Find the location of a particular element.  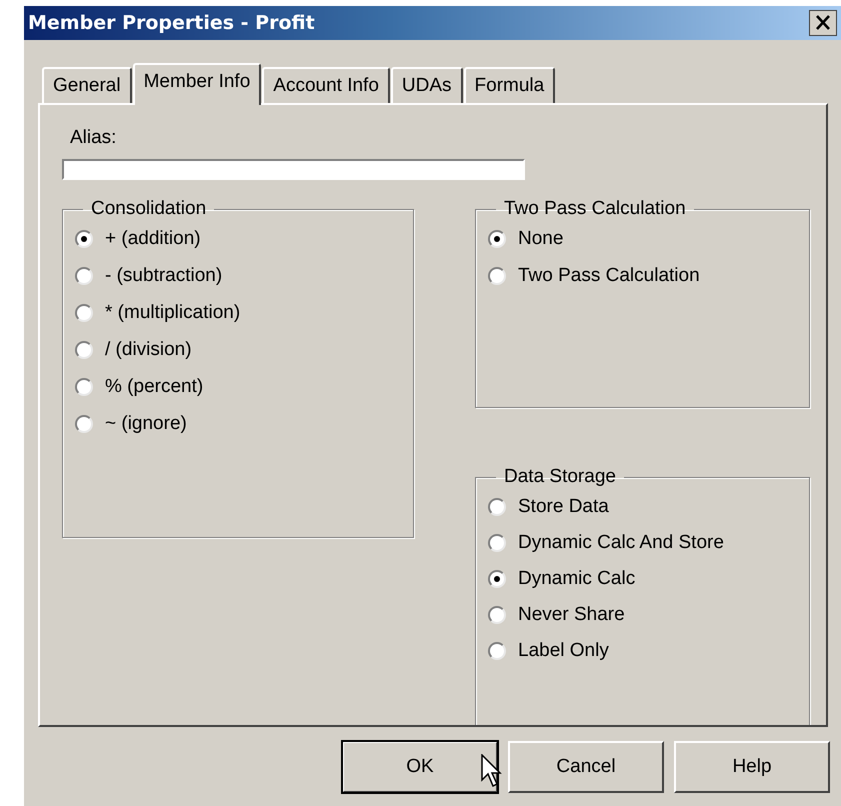

group-title: Two Pass Calculation is located at coordinates (595, 209).